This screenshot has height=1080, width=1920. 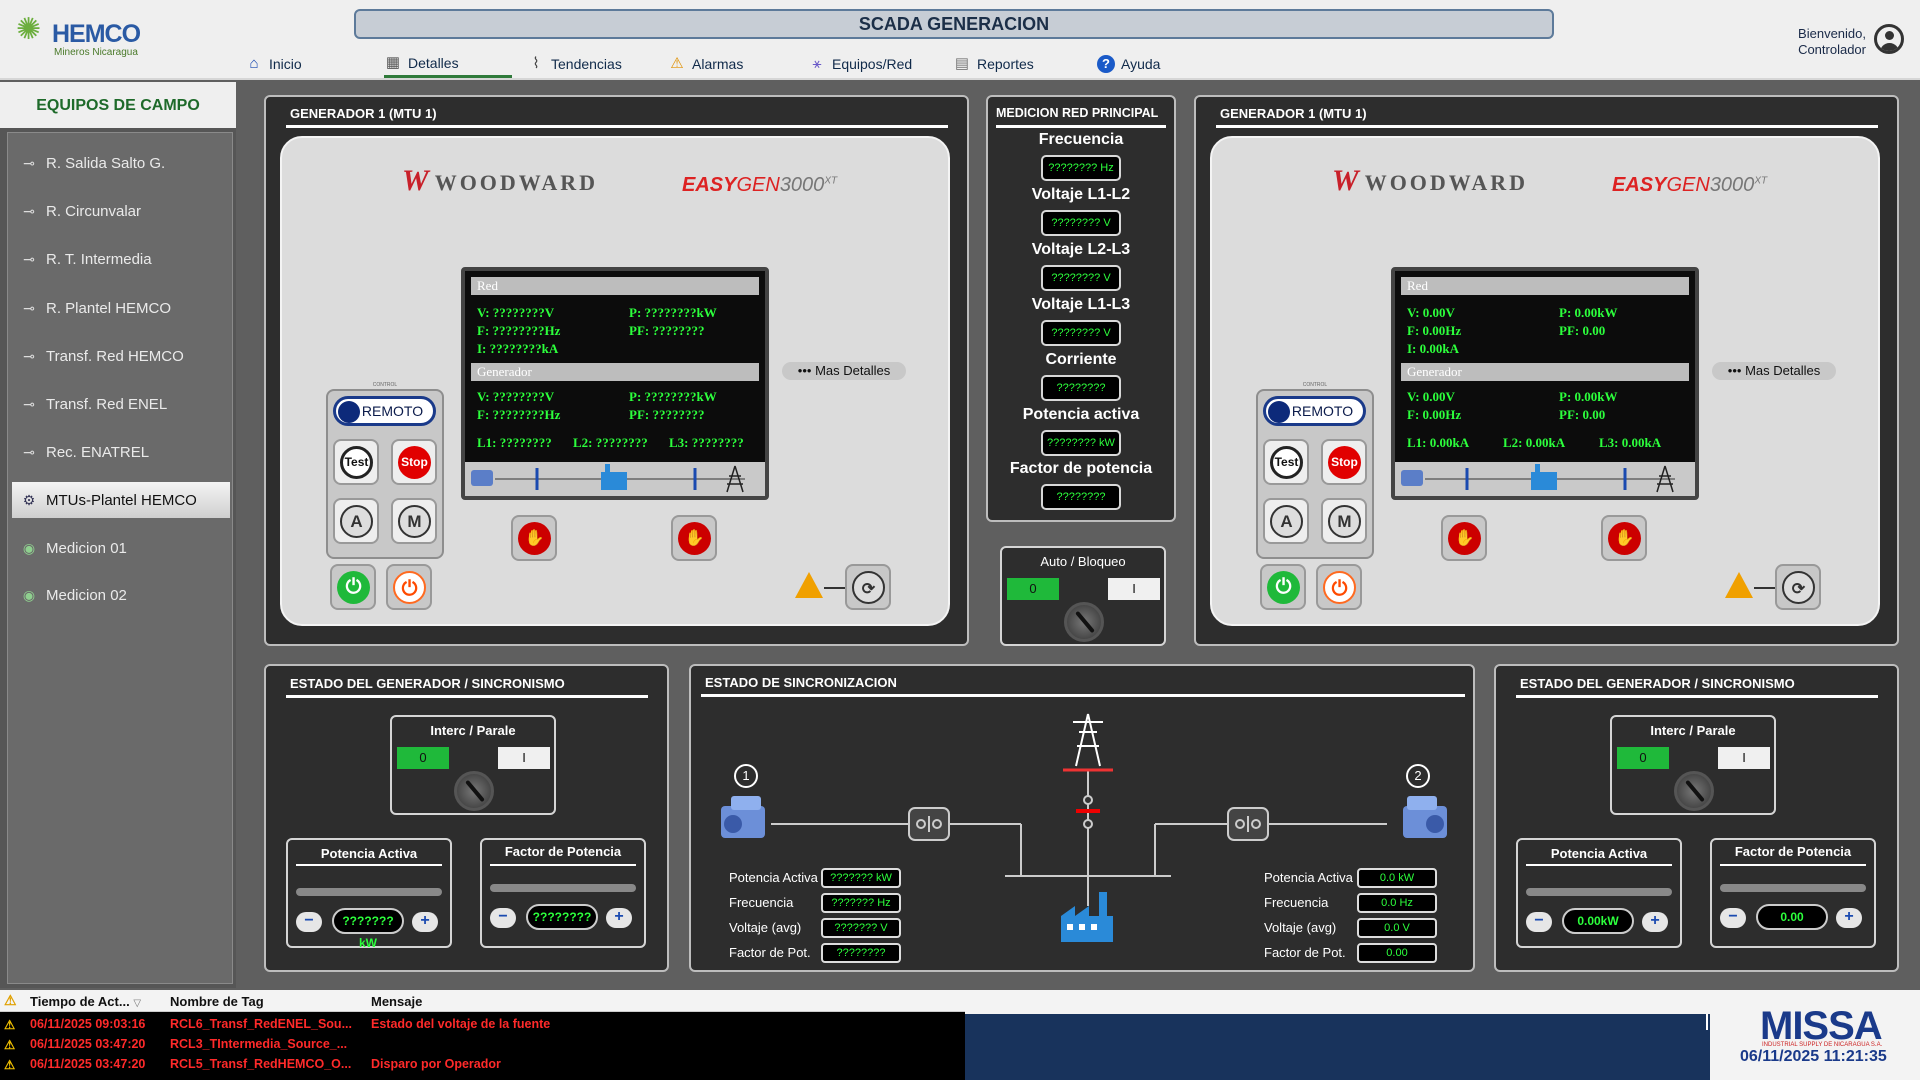 I want to click on sidebar-item-mtus-plantel: ⚙ MTUs-Plantel HEMCO, so click(x=121, y=500).